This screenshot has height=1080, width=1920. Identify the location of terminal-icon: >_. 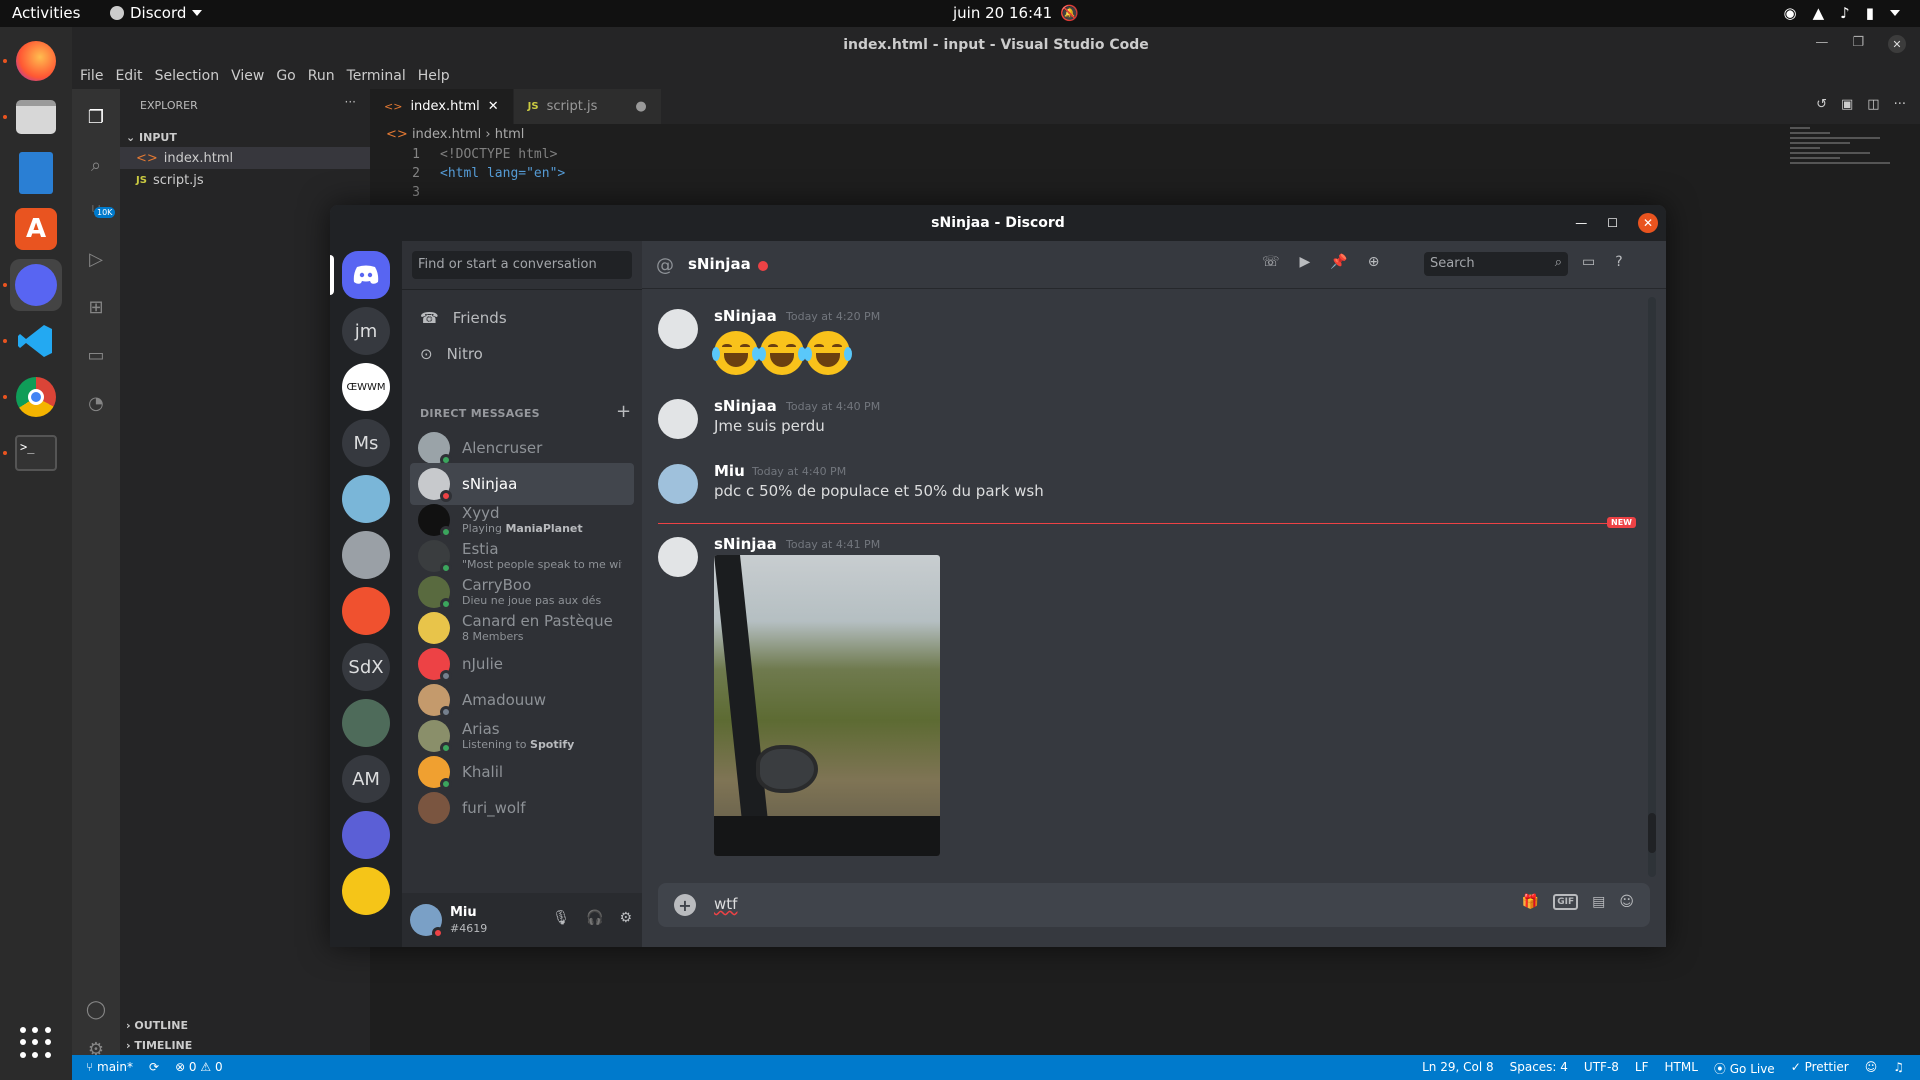
(36, 453).